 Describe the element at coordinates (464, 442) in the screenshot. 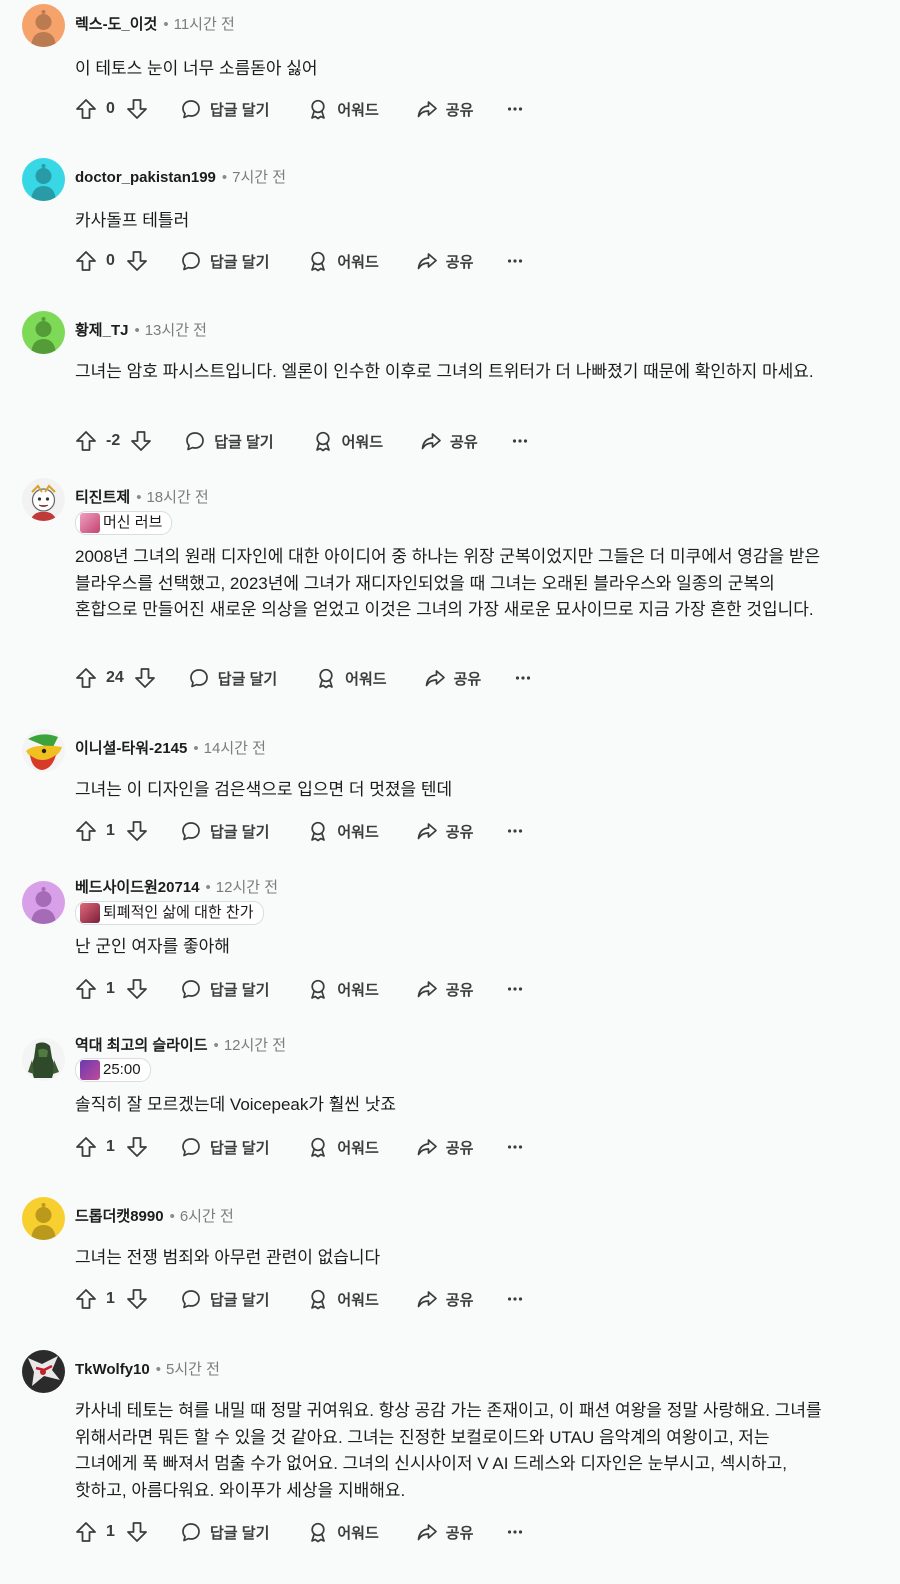

I see `share-label: 공유` at that location.